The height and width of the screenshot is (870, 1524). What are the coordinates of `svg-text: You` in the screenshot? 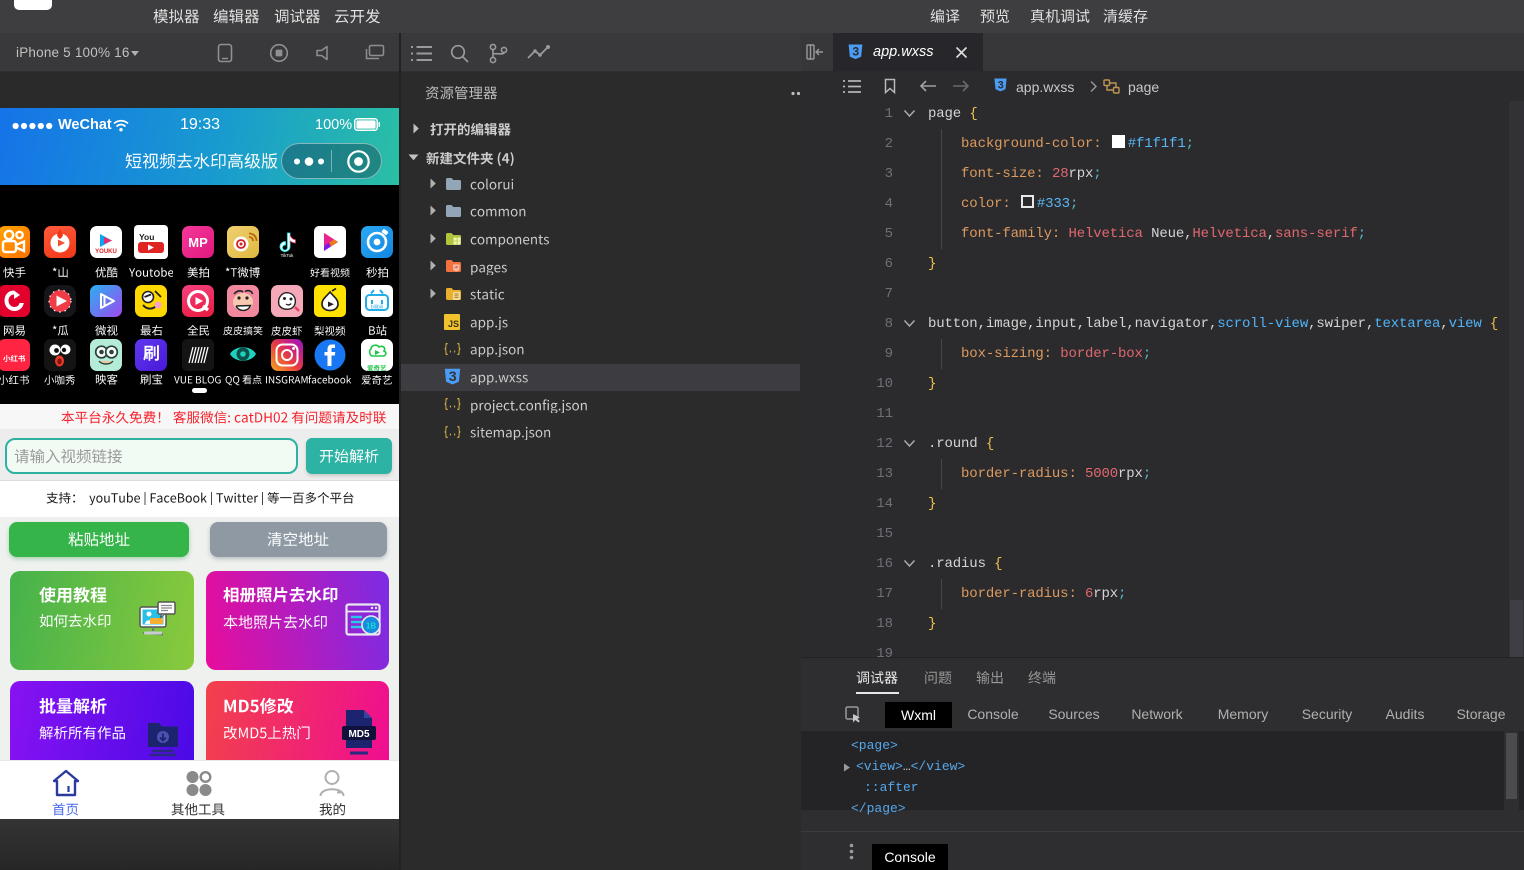 It's located at (146, 237).